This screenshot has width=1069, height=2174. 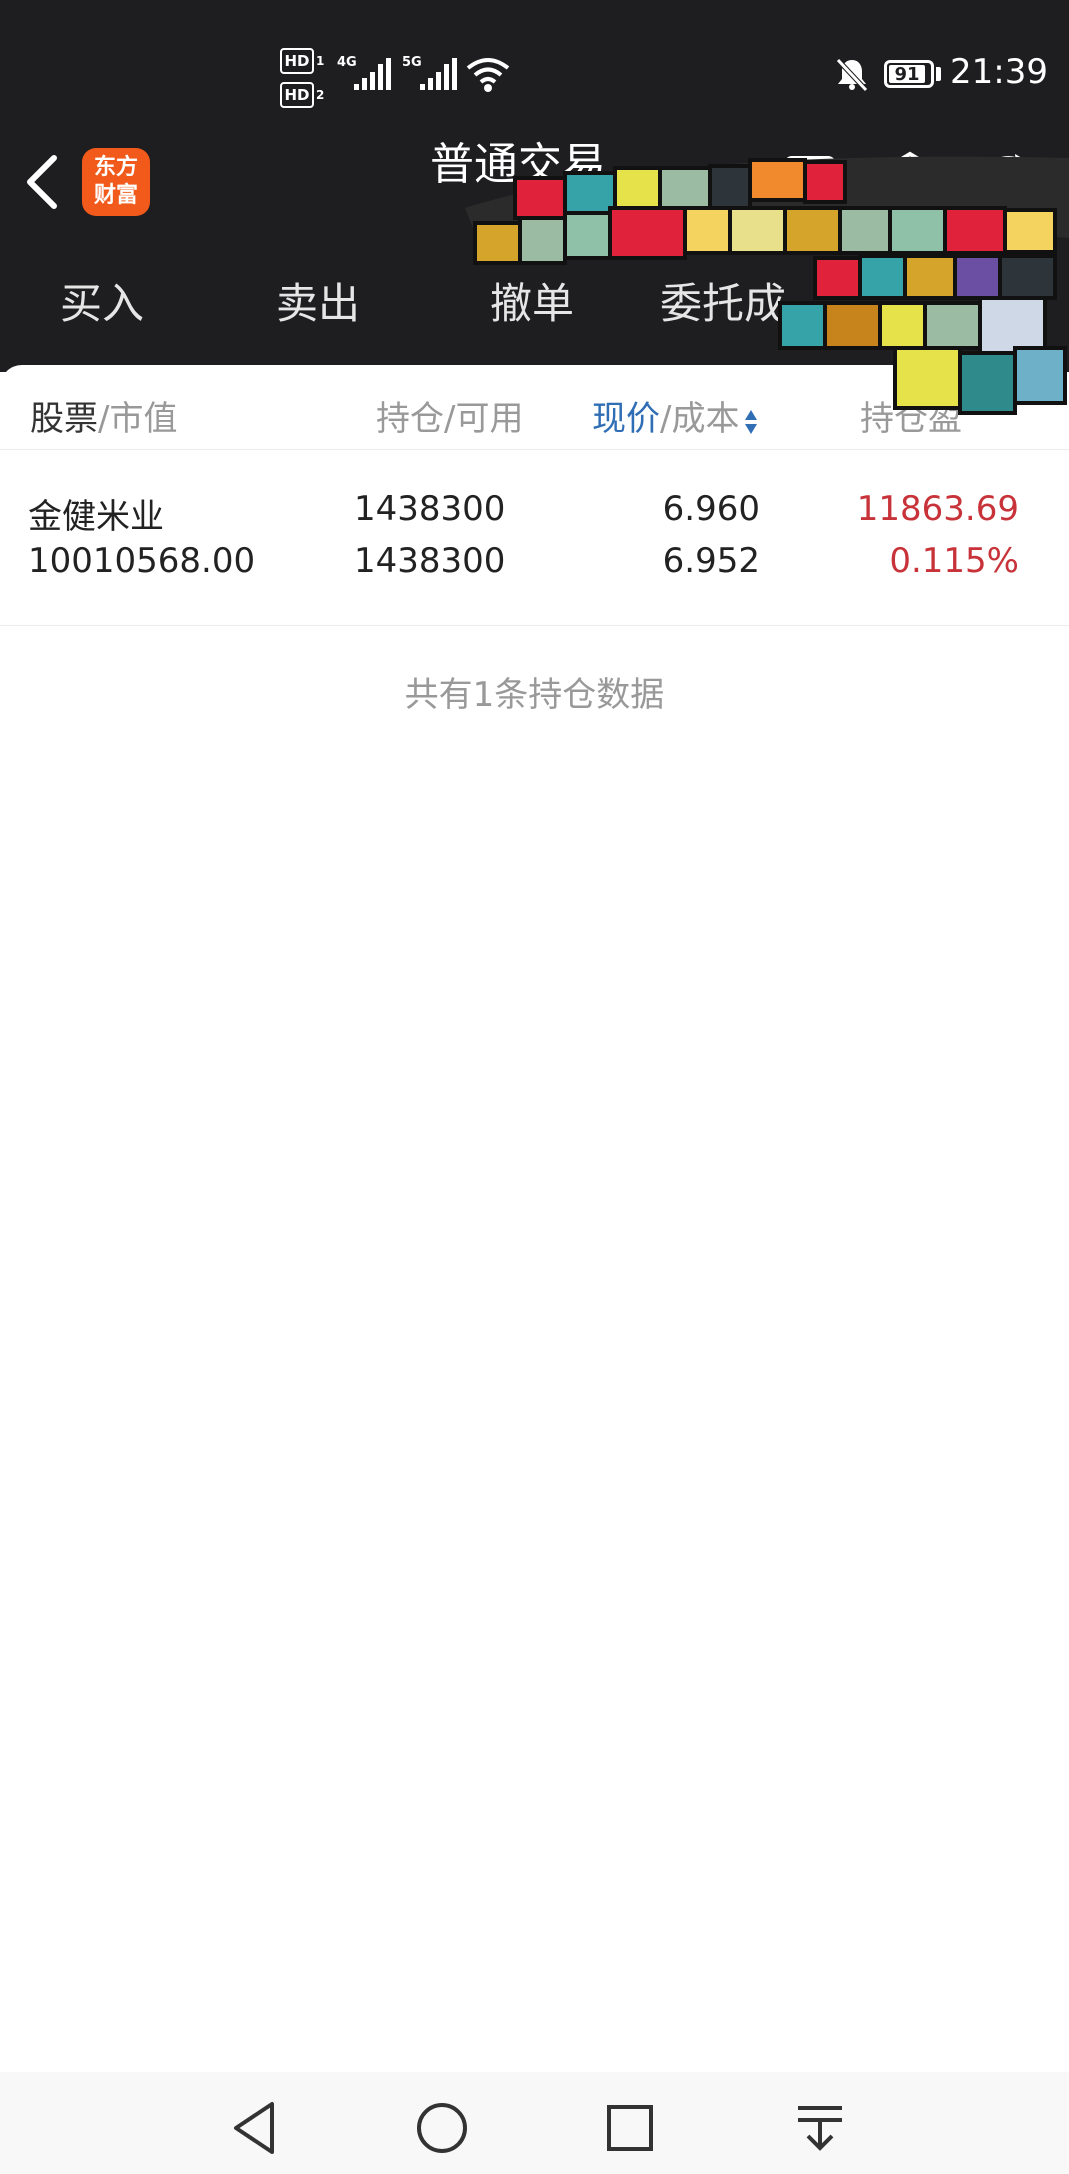 What do you see at coordinates (64, 419) in the screenshot?
I see `header-stock-label: 股票` at bounding box center [64, 419].